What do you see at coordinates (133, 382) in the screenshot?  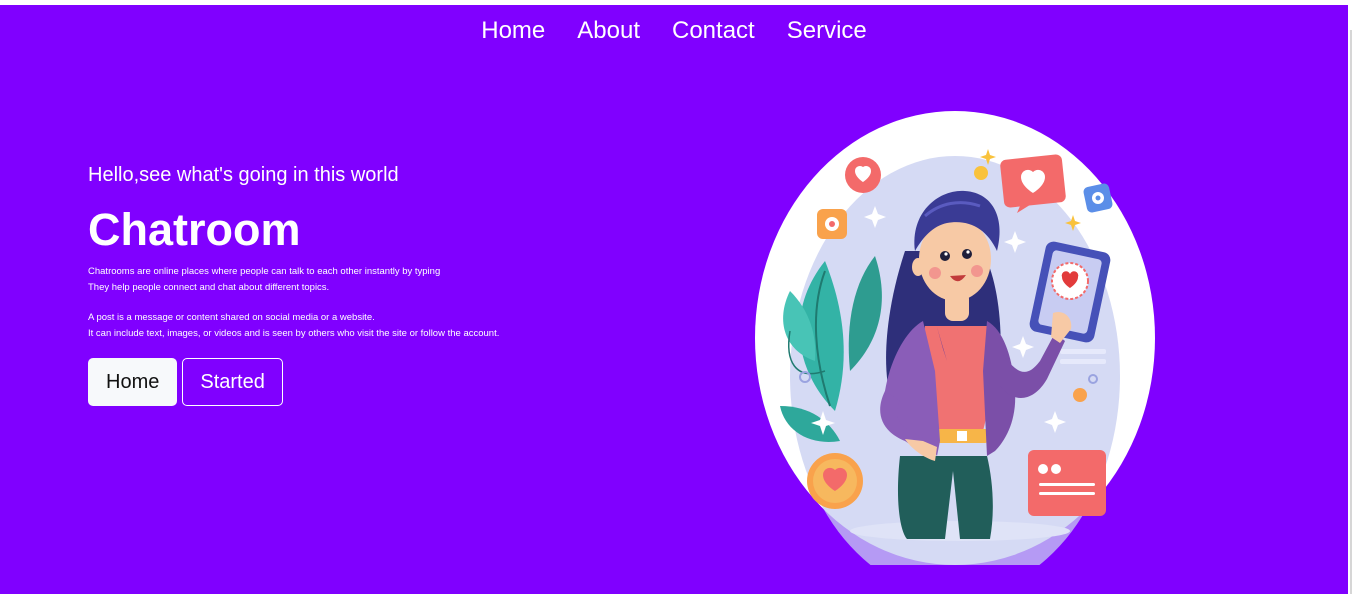 I see `home-button: Home` at bounding box center [133, 382].